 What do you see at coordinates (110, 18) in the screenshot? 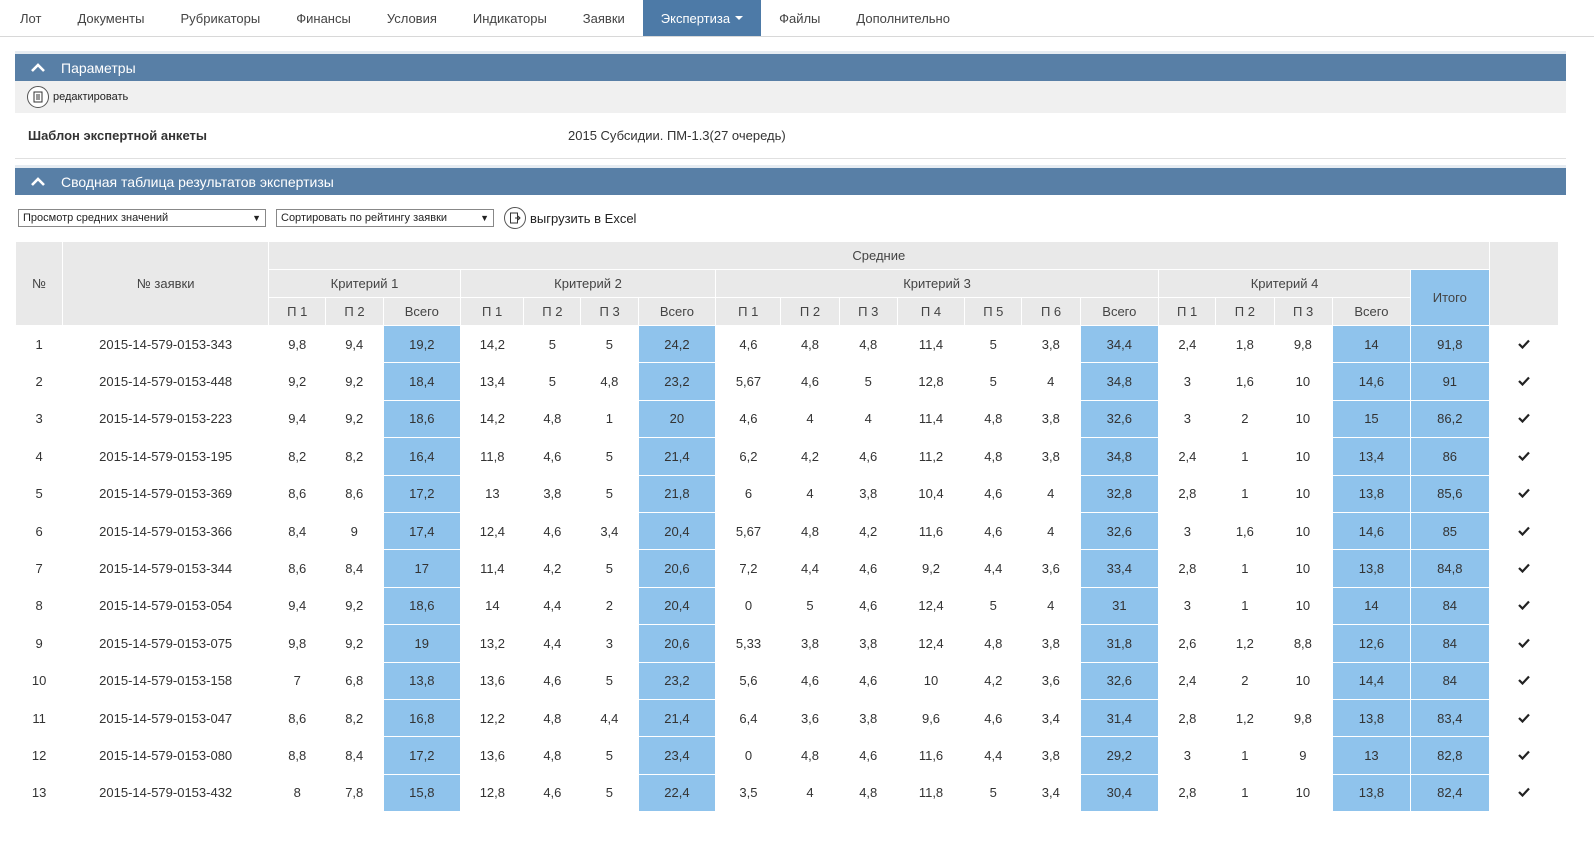
I see `nav-tab-1: Документы` at bounding box center [110, 18].